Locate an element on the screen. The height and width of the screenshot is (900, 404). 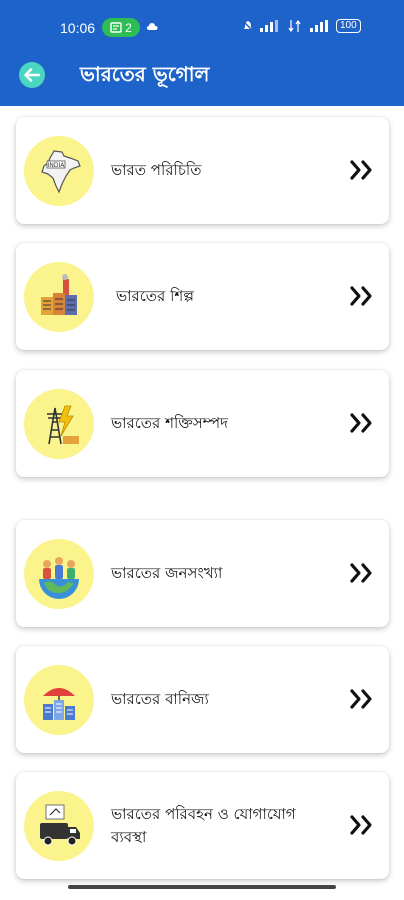
cloud-icon is located at coordinates (152, 27).